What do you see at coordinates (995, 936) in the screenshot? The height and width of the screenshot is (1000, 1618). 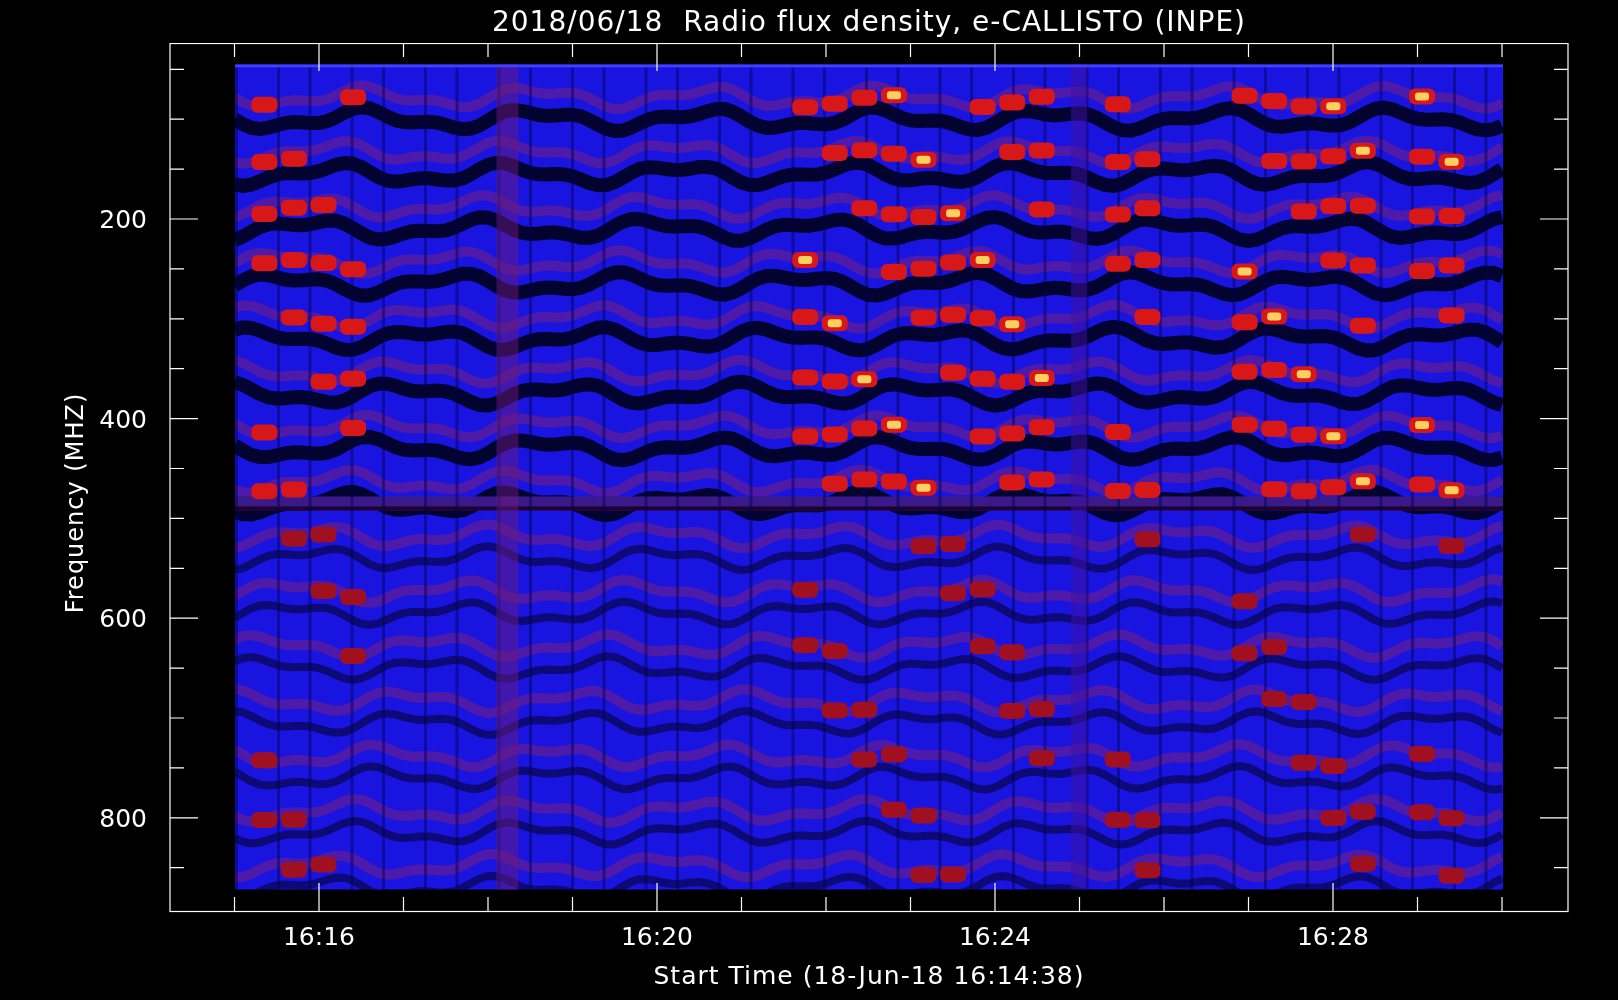 I see `tick-label: 16:24` at bounding box center [995, 936].